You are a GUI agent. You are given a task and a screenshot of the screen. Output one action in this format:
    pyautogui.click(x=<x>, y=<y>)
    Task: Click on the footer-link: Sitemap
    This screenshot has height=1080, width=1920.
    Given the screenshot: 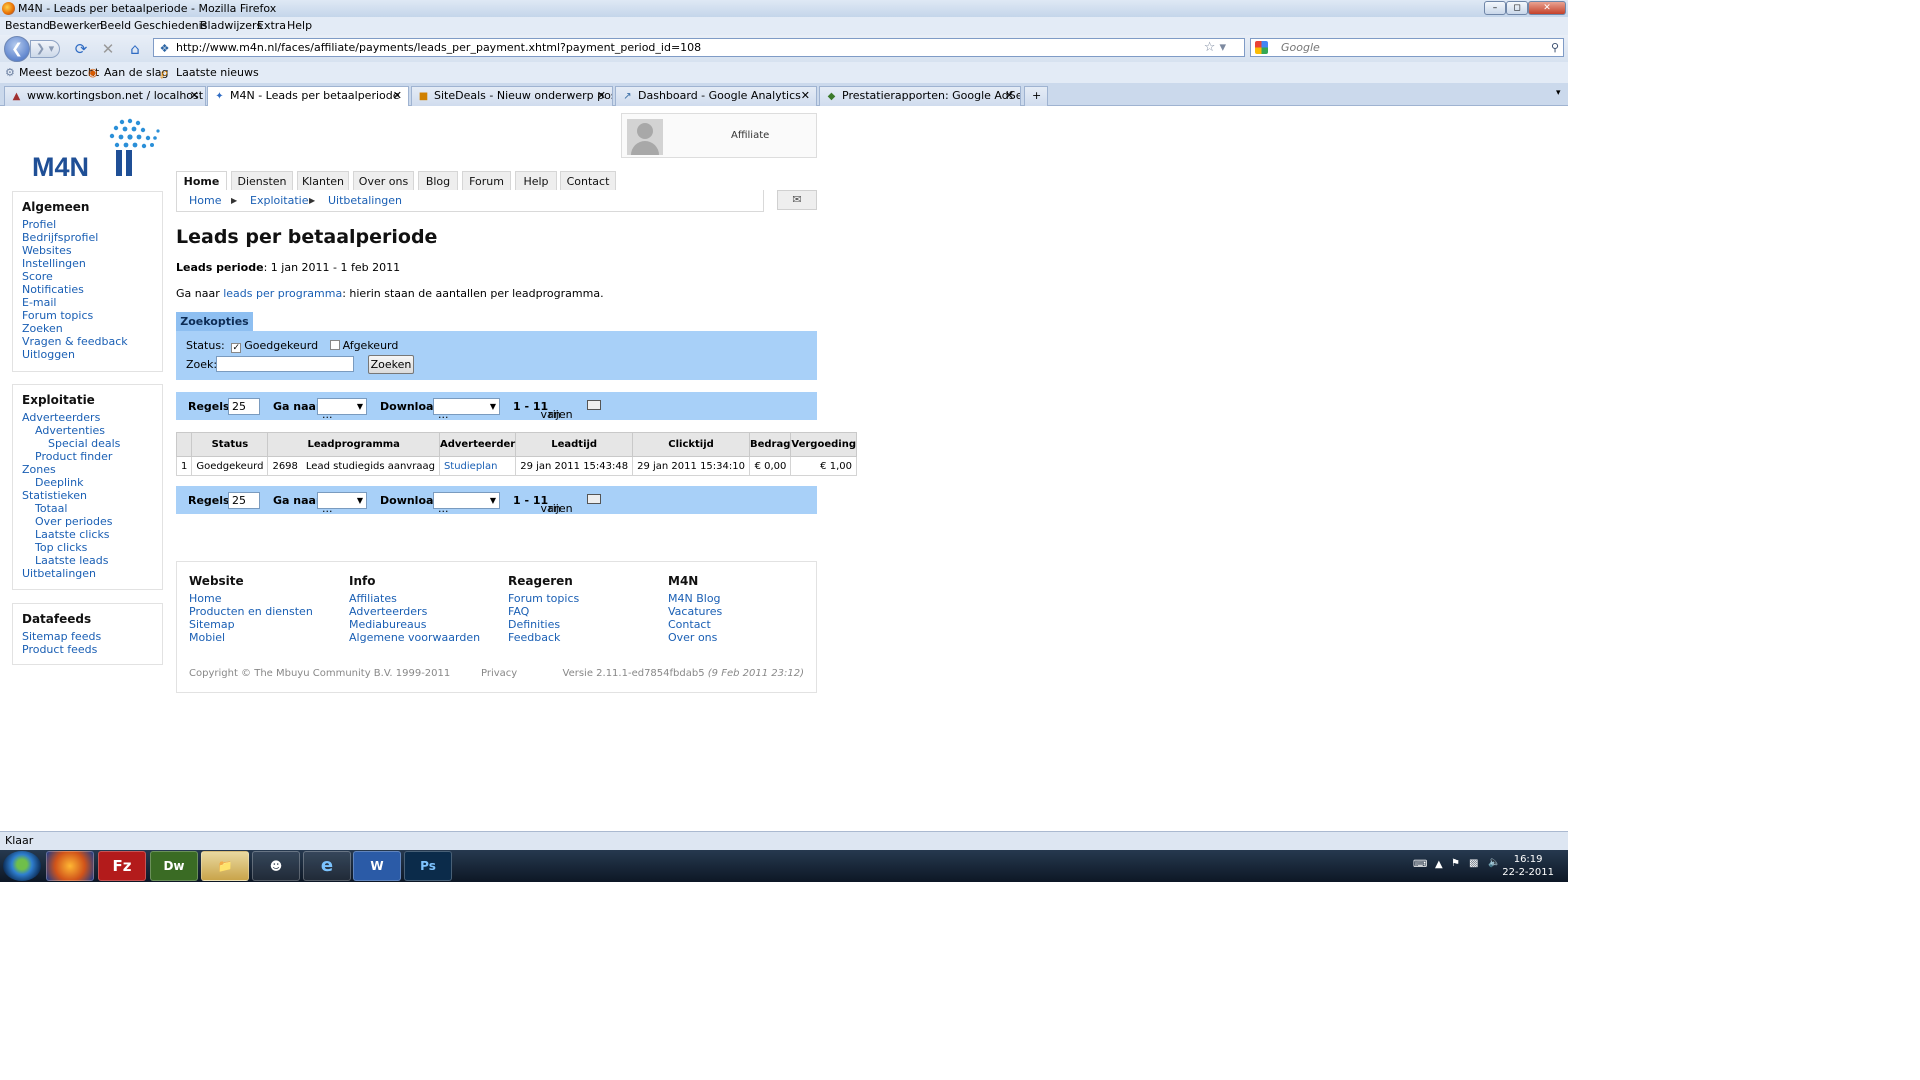 What is the action you would take?
    pyautogui.click(x=251, y=624)
    